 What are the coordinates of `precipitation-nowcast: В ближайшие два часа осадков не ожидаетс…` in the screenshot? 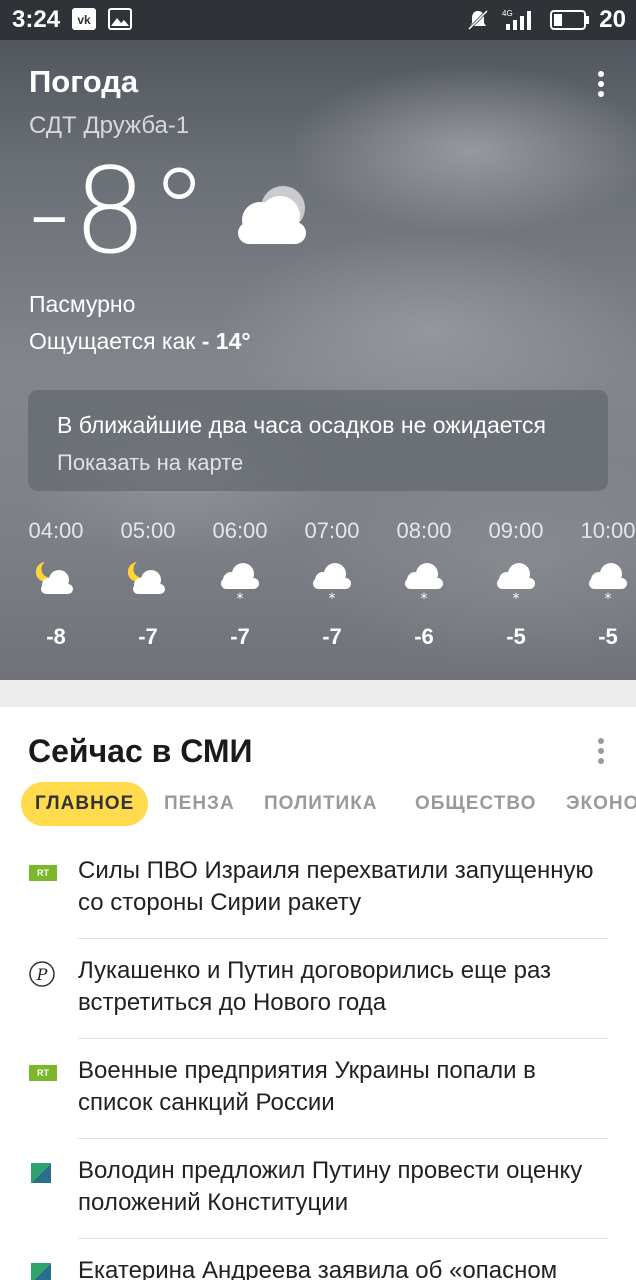 It's located at (318, 440).